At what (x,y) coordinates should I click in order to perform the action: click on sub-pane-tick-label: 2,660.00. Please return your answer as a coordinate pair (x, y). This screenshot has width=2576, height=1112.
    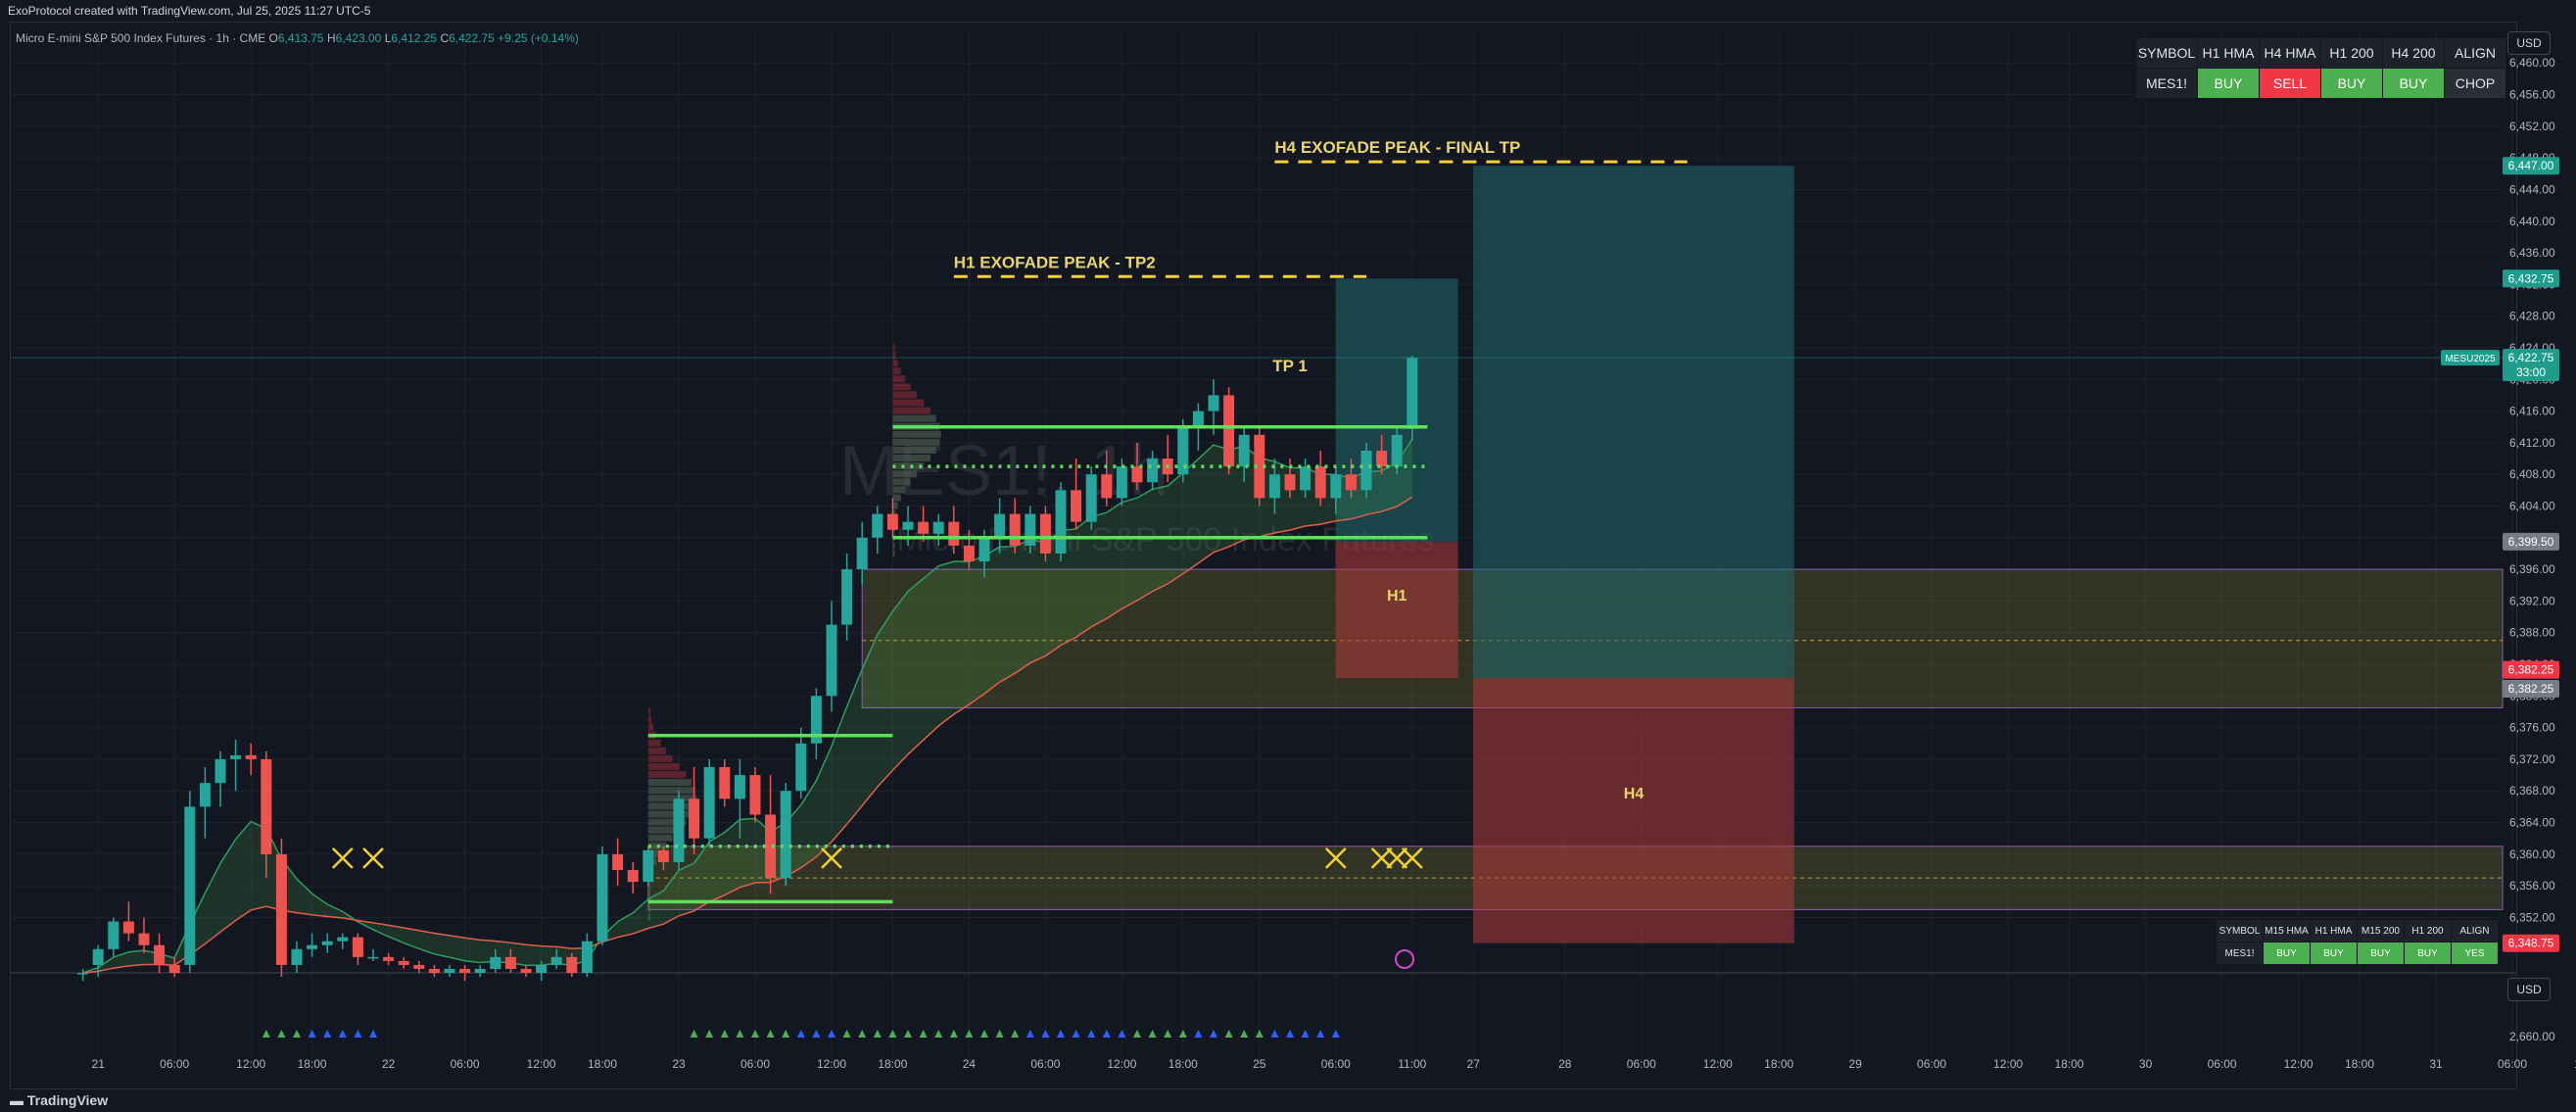
    Looking at the image, I should click on (2532, 1036).